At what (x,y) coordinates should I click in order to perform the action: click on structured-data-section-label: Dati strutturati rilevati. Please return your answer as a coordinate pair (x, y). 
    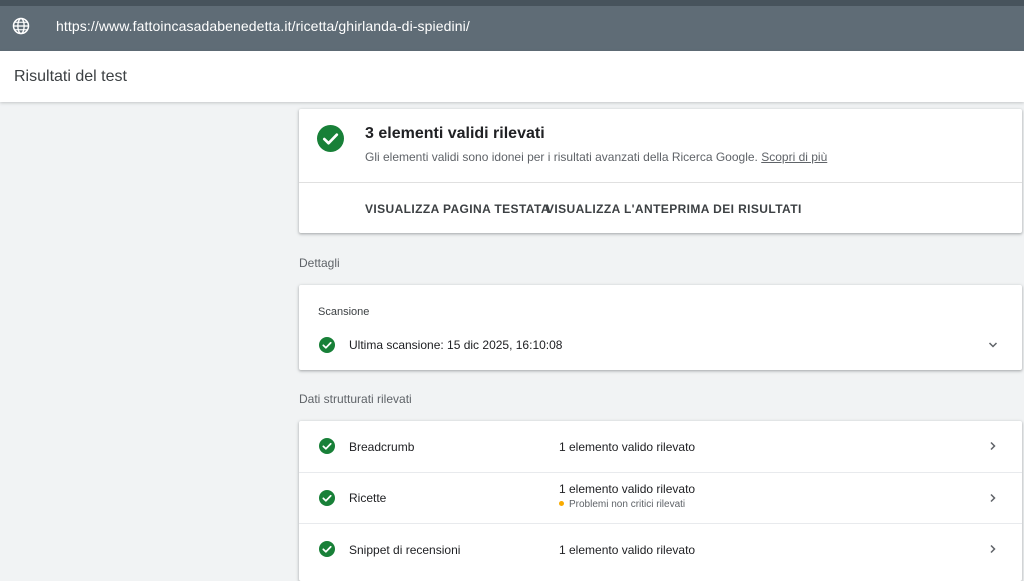
    Looking at the image, I should click on (355, 399).